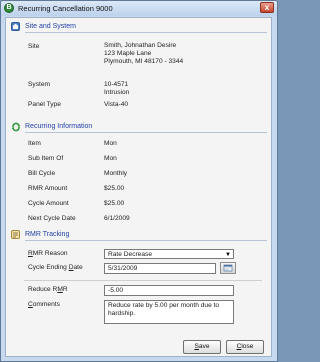 The image size is (320, 362). I want to click on section-title: Site and System, so click(50, 26).